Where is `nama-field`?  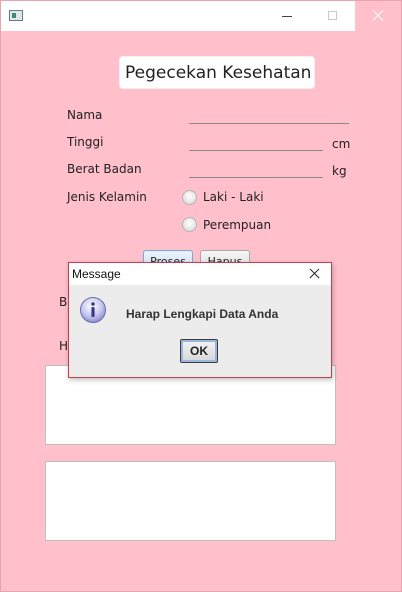 nama-field is located at coordinates (269, 123).